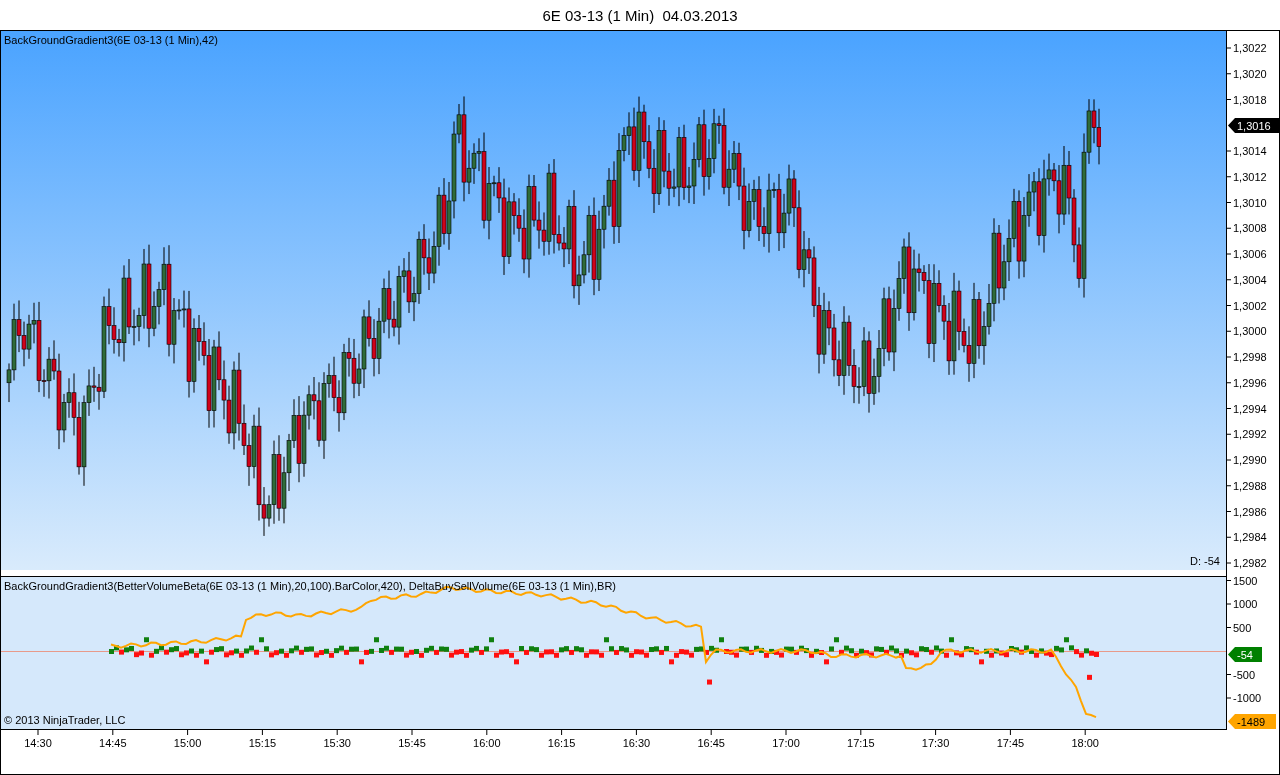 Image resolution: width=1280 pixels, height=775 pixels. I want to click on delta-readout: D: -54, so click(1205, 561).